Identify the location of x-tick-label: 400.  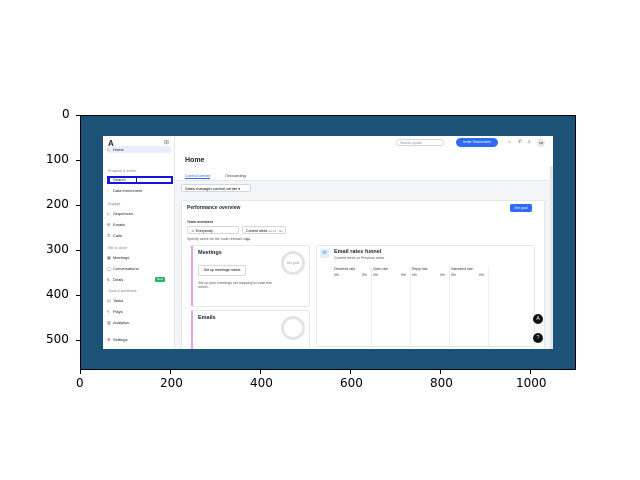
(261, 383).